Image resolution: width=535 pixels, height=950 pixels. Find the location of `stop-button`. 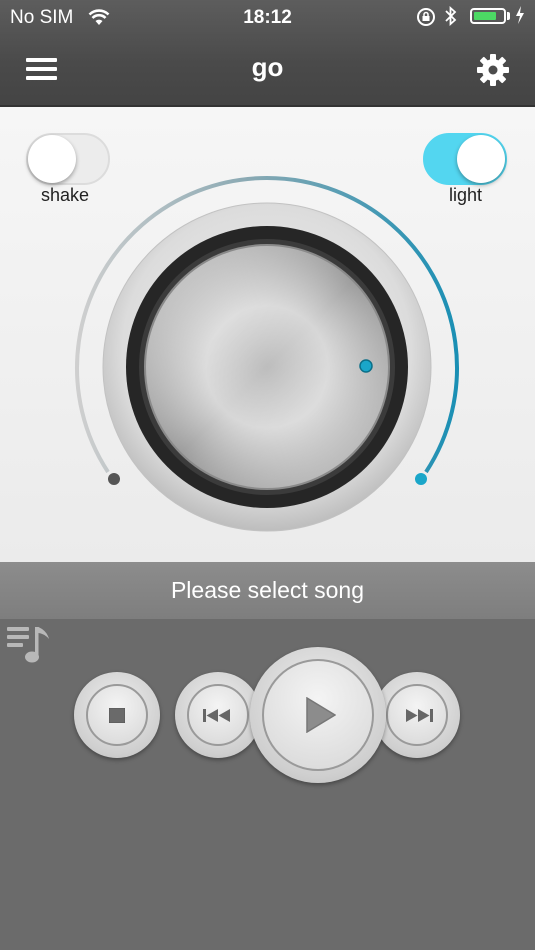

stop-button is located at coordinates (117, 715).